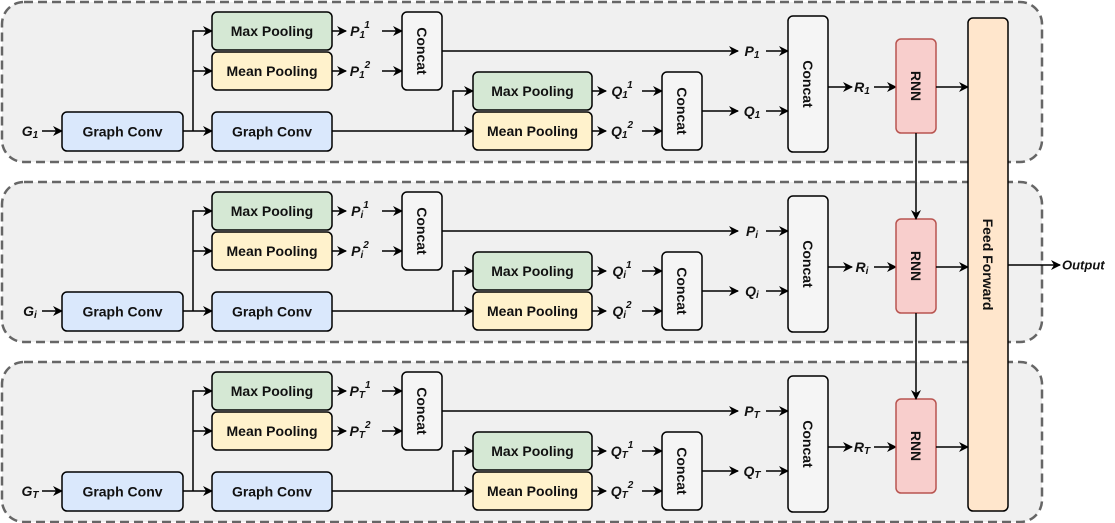 This screenshot has height=523, width=1115. What do you see at coordinates (867, 451) in the screenshot?
I see `r-label-subscript: T` at bounding box center [867, 451].